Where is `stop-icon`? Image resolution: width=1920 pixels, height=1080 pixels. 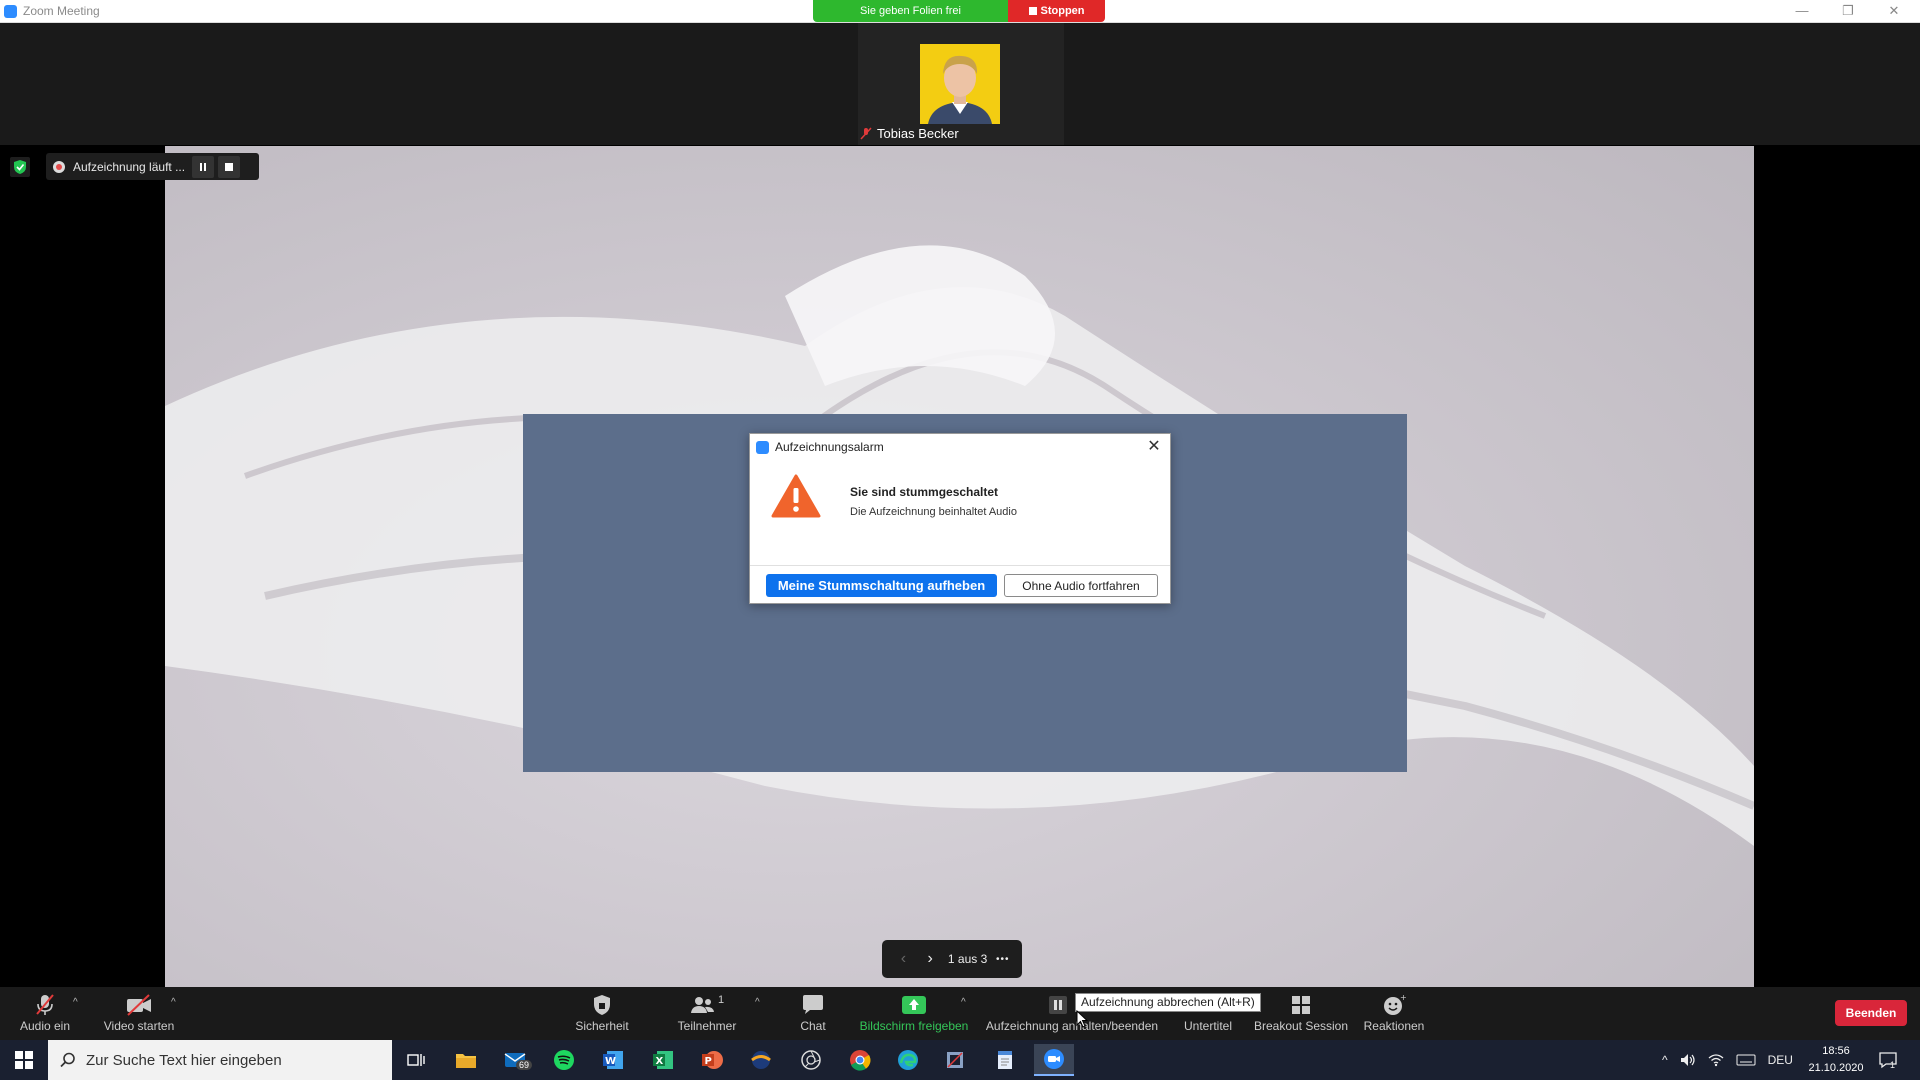
stop-icon is located at coordinates (229, 166).